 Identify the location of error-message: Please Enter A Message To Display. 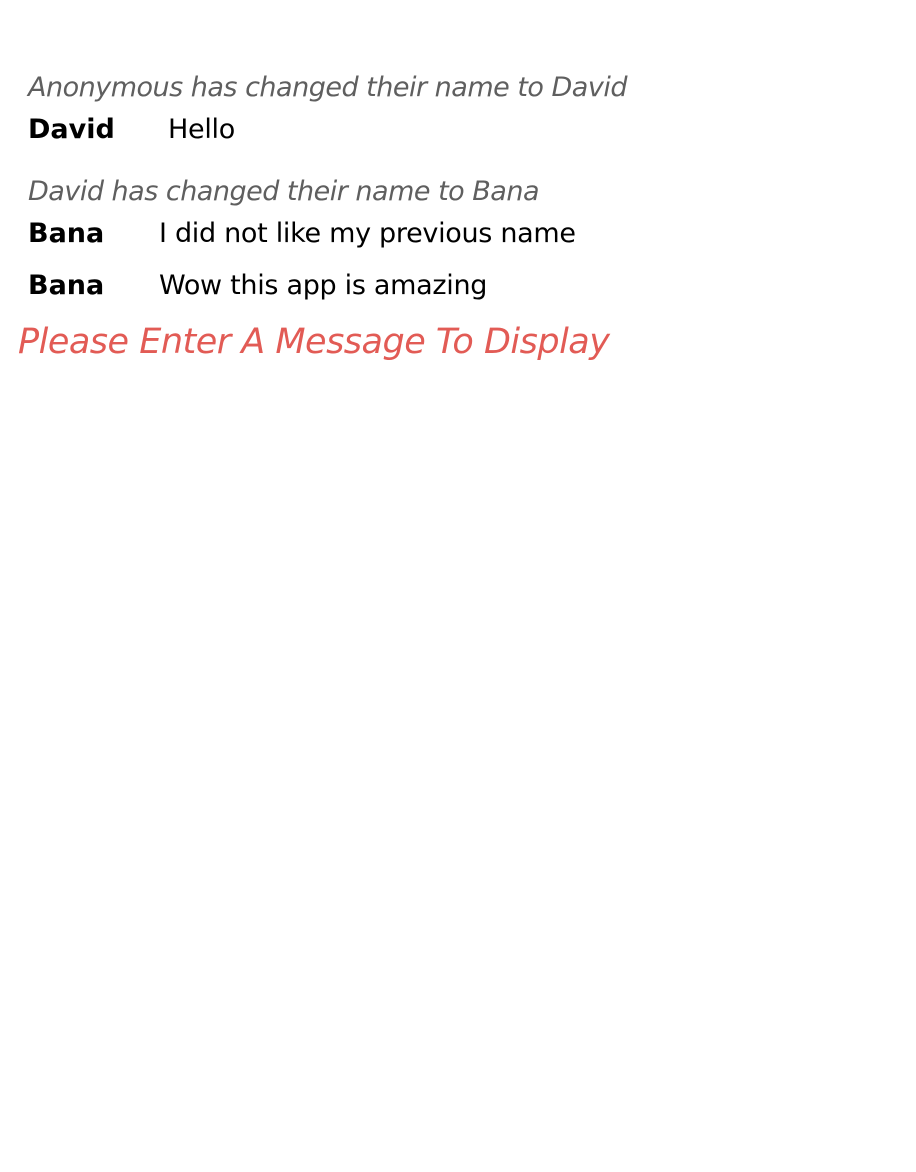
(314, 342).